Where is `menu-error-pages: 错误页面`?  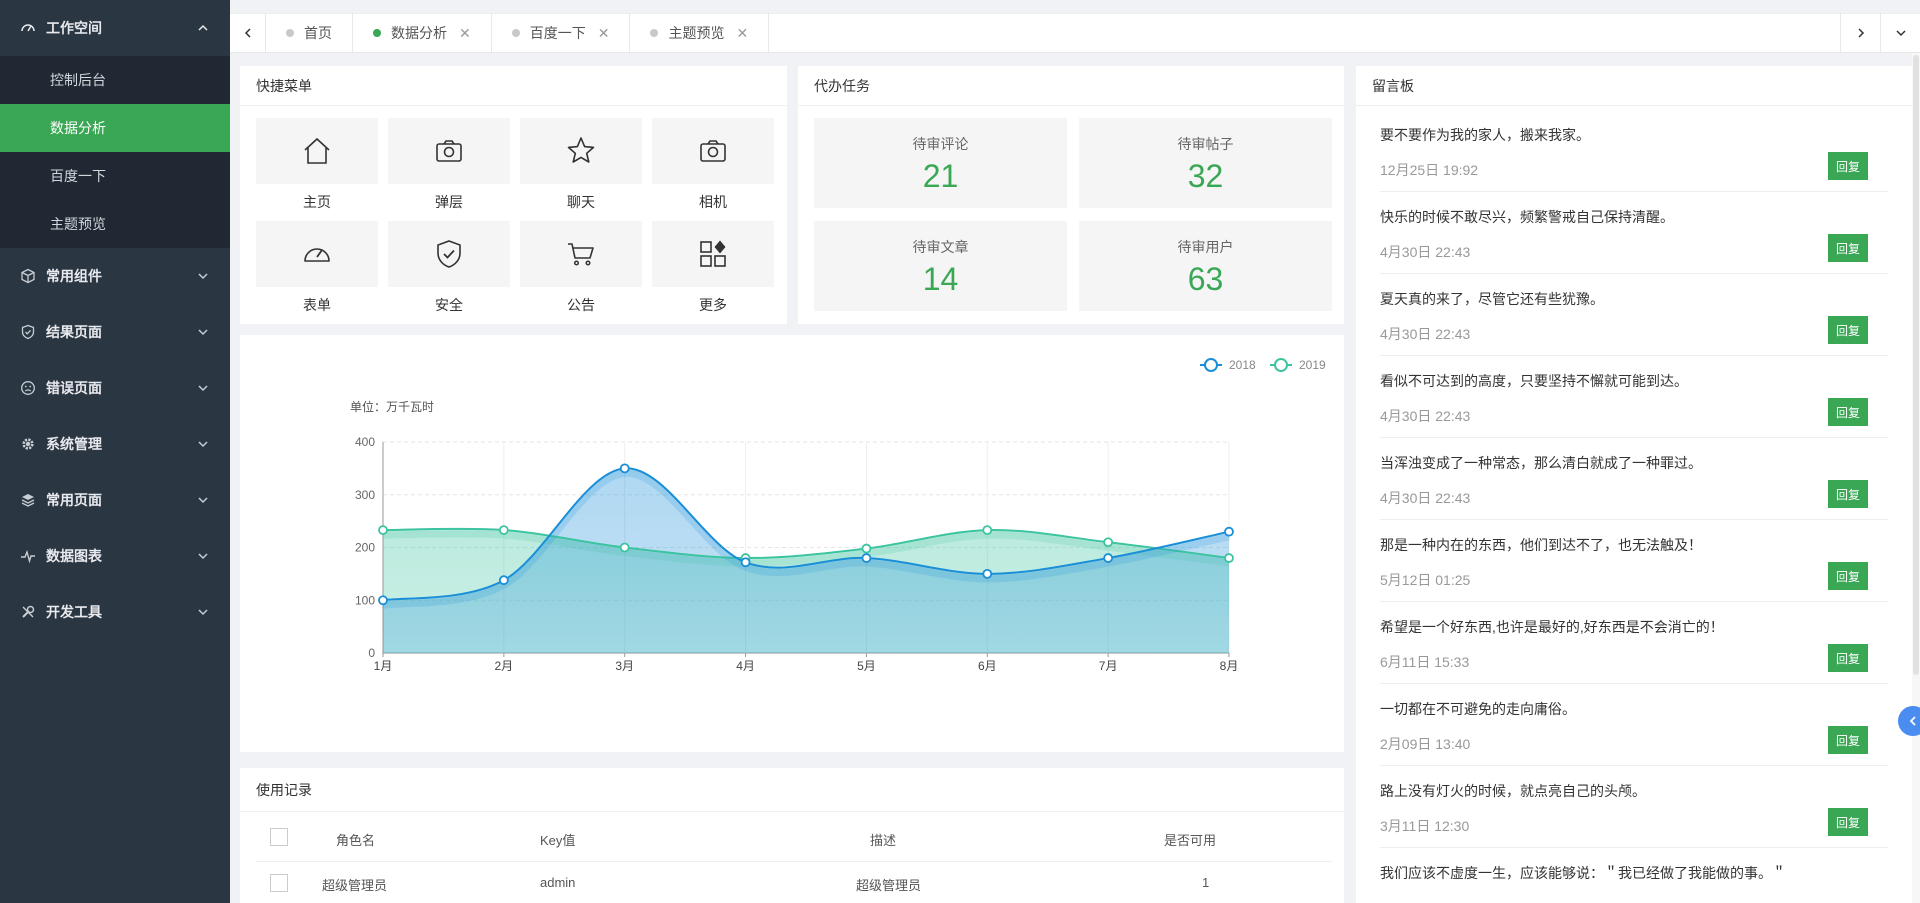 menu-error-pages: 错误页面 is located at coordinates (115, 388).